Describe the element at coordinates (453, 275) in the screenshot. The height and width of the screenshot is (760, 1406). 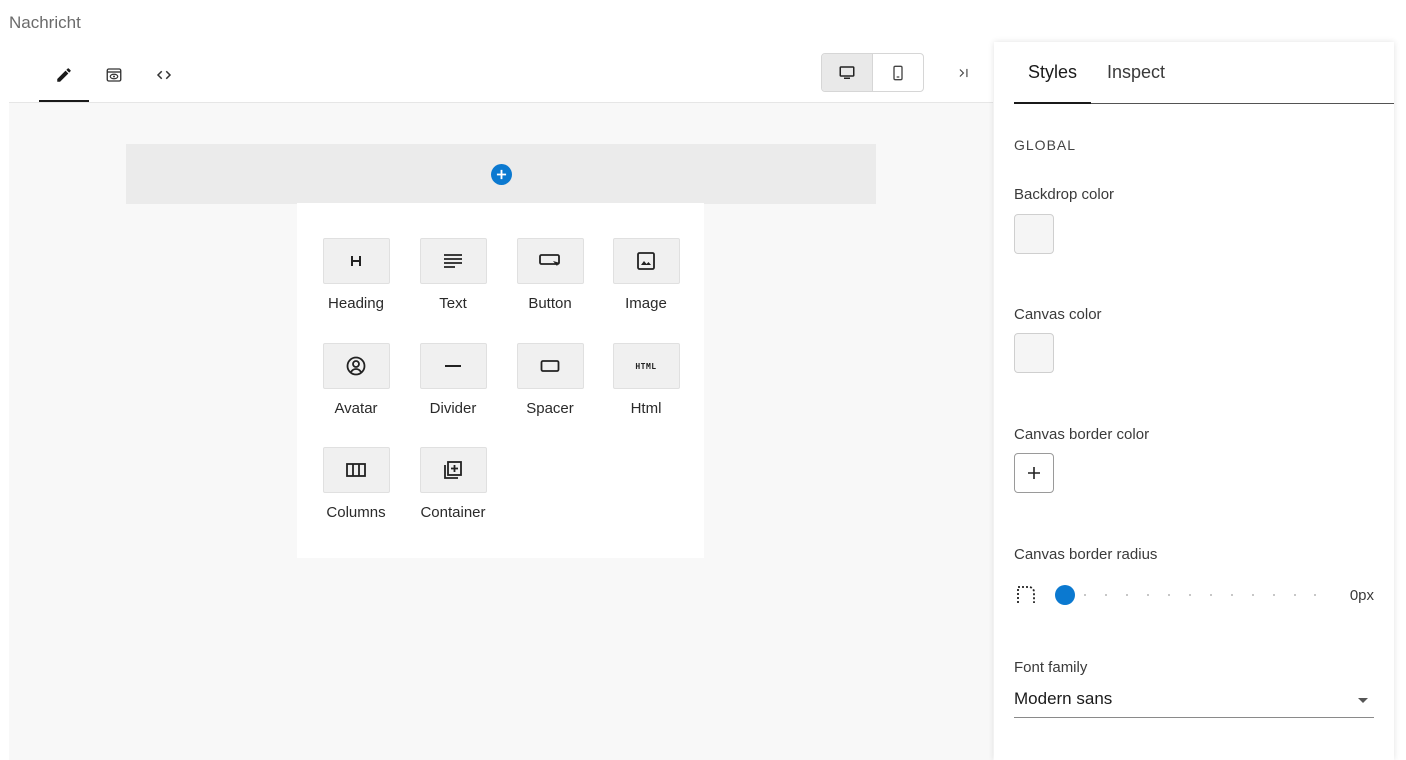
I see `block-text: Text` at that location.